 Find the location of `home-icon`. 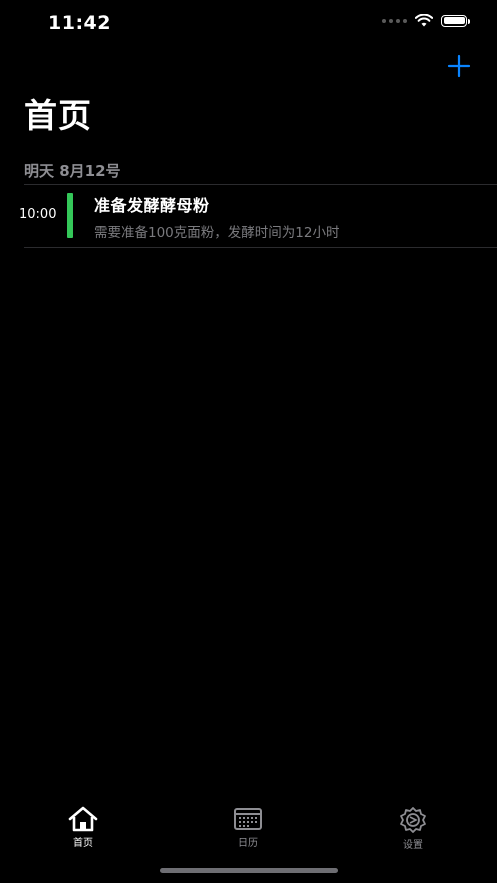

home-icon is located at coordinates (83, 819).